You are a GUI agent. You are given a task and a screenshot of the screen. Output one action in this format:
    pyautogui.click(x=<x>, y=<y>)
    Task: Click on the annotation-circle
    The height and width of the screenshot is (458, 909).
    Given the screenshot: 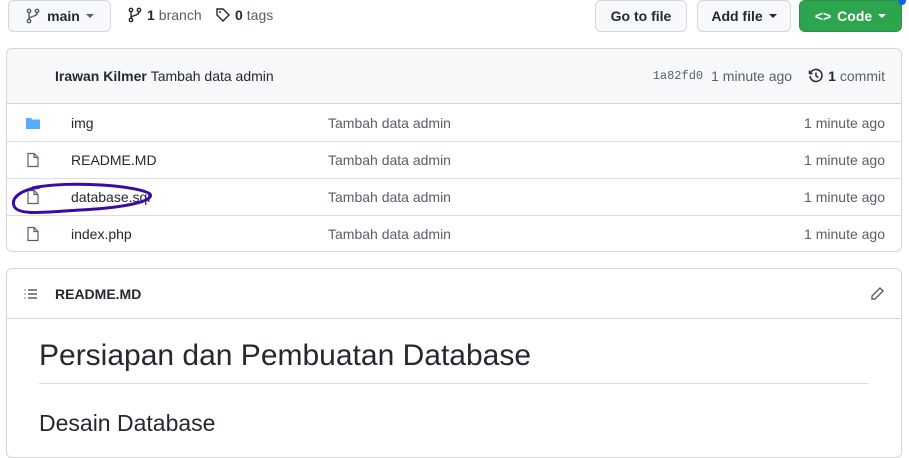 What is the action you would take?
    pyautogui.click(x=81, y=198)
    